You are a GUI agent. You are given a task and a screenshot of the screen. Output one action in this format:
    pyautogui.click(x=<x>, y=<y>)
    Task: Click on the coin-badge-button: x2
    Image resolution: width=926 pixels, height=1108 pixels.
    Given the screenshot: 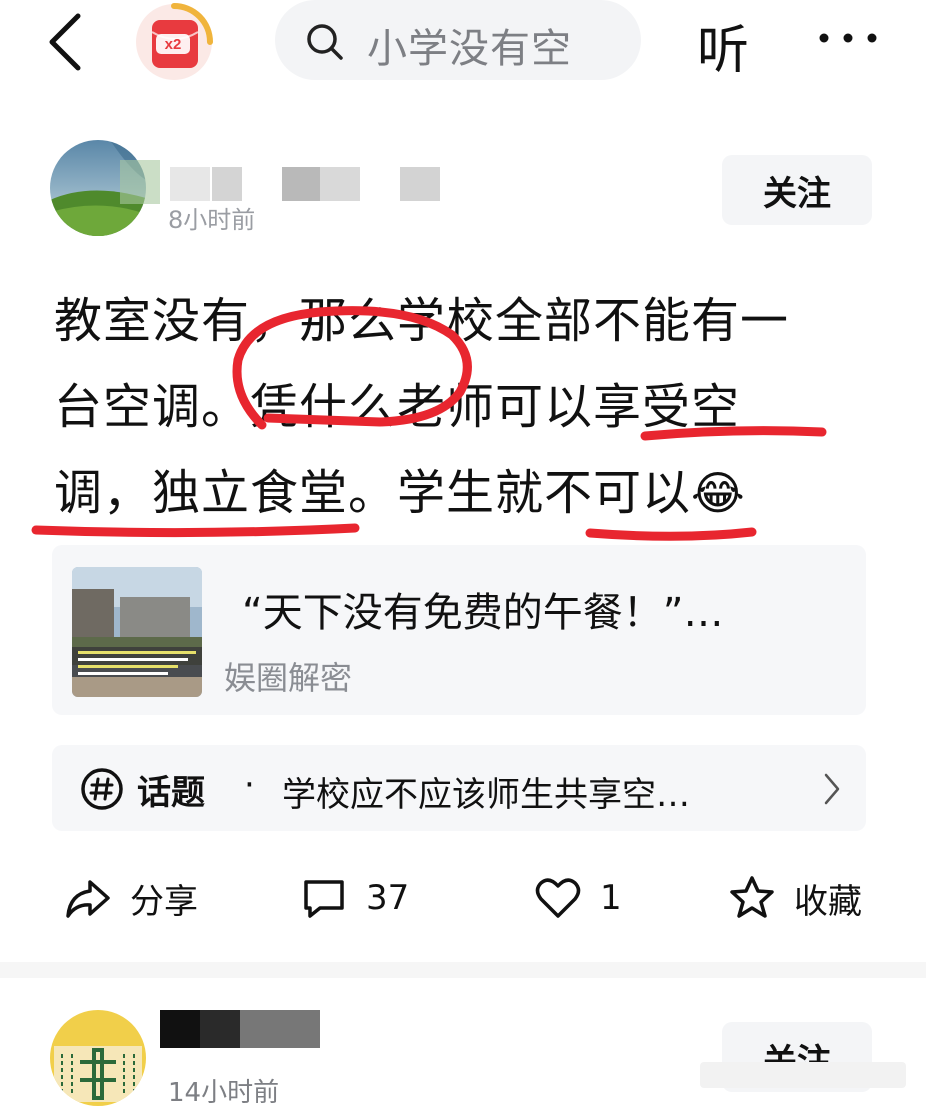 What is the action you would take?
    pyautogui.click(x=174, y=42)
    